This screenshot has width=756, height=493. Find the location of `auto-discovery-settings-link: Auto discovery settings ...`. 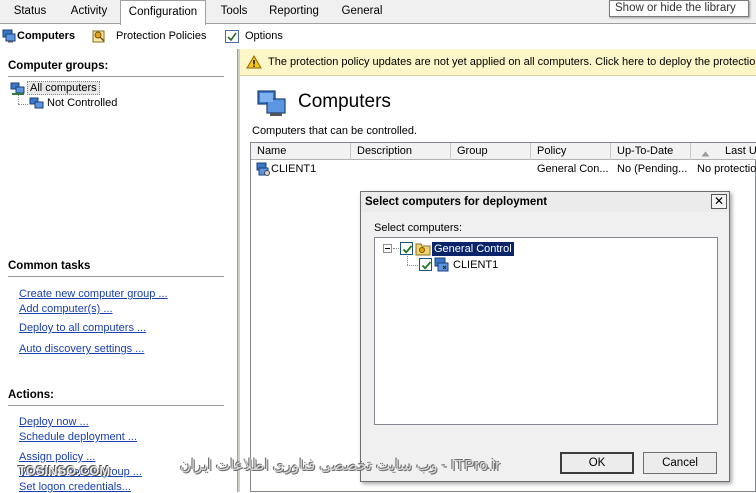

auto-discovery-settings-link: Auto discovery settings ... is located at coordinates (81, 349).